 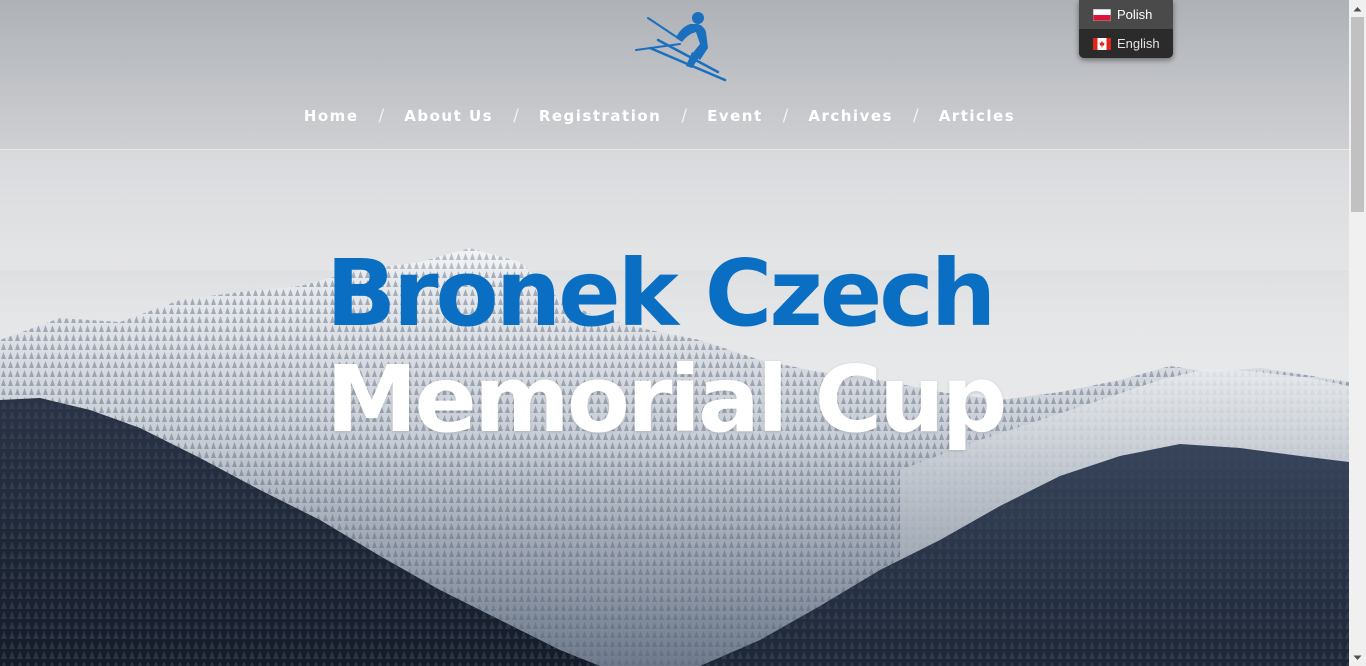 I want to click on poland-flag-icon, so click(x=1102, y=14).